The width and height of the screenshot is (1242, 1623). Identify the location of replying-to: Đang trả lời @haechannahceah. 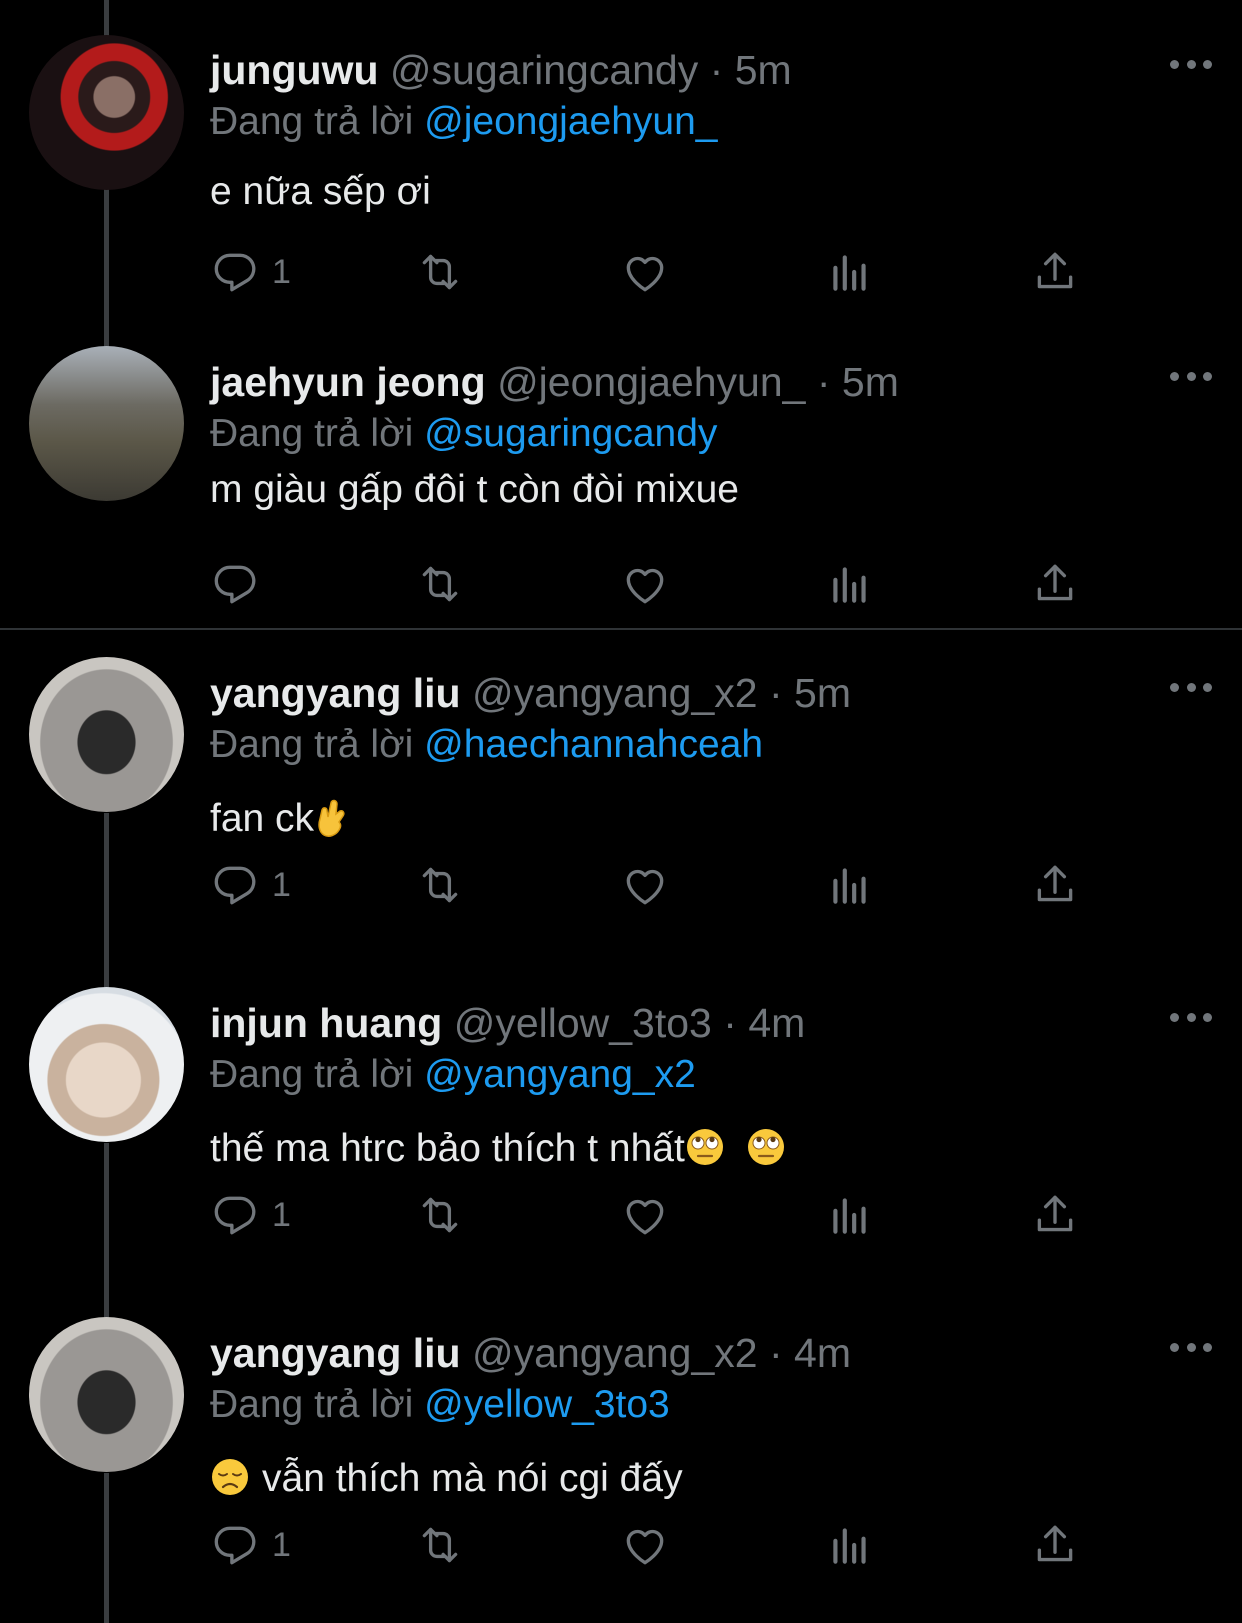
(486, 745).